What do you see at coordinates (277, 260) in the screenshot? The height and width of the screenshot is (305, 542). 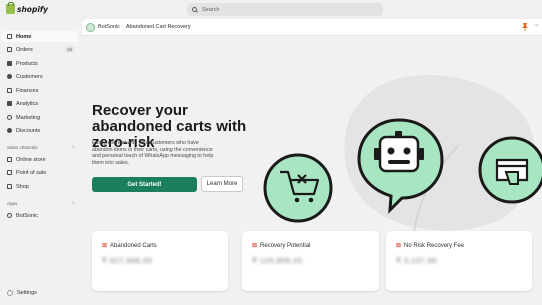 I see `card-value: ₹ 125,909.20` at bounding box center [277, 260].